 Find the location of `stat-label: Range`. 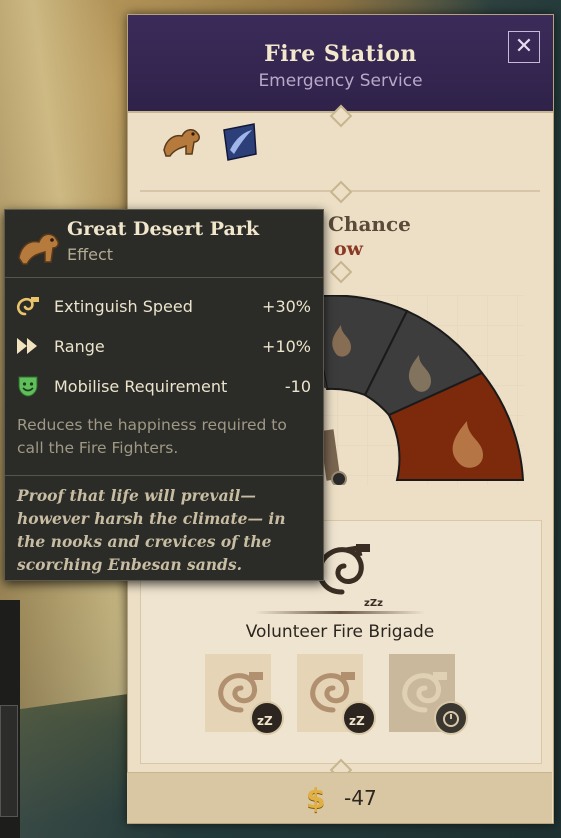

stat-label: Range is located at coordinates (79, 346).